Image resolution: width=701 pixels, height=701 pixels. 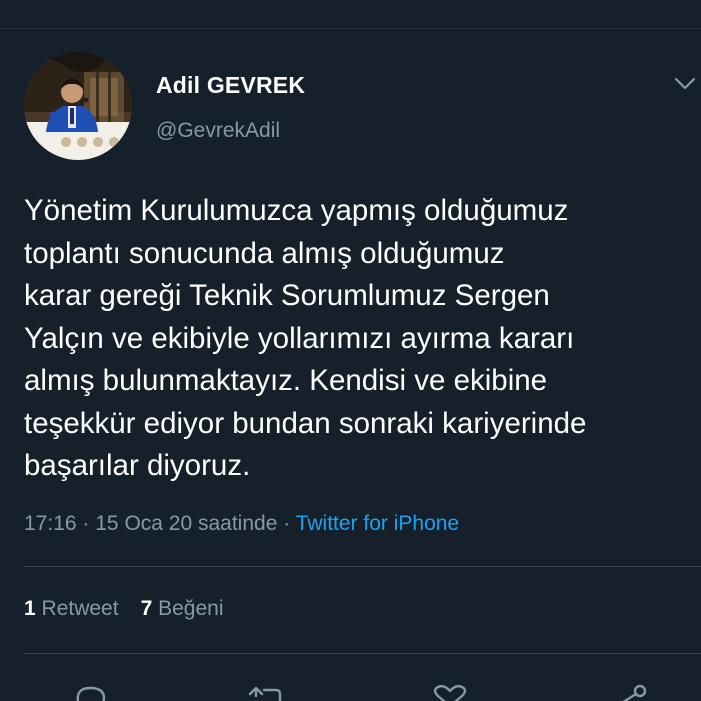 I want to click on header-divider, so click(x=350, y=28).